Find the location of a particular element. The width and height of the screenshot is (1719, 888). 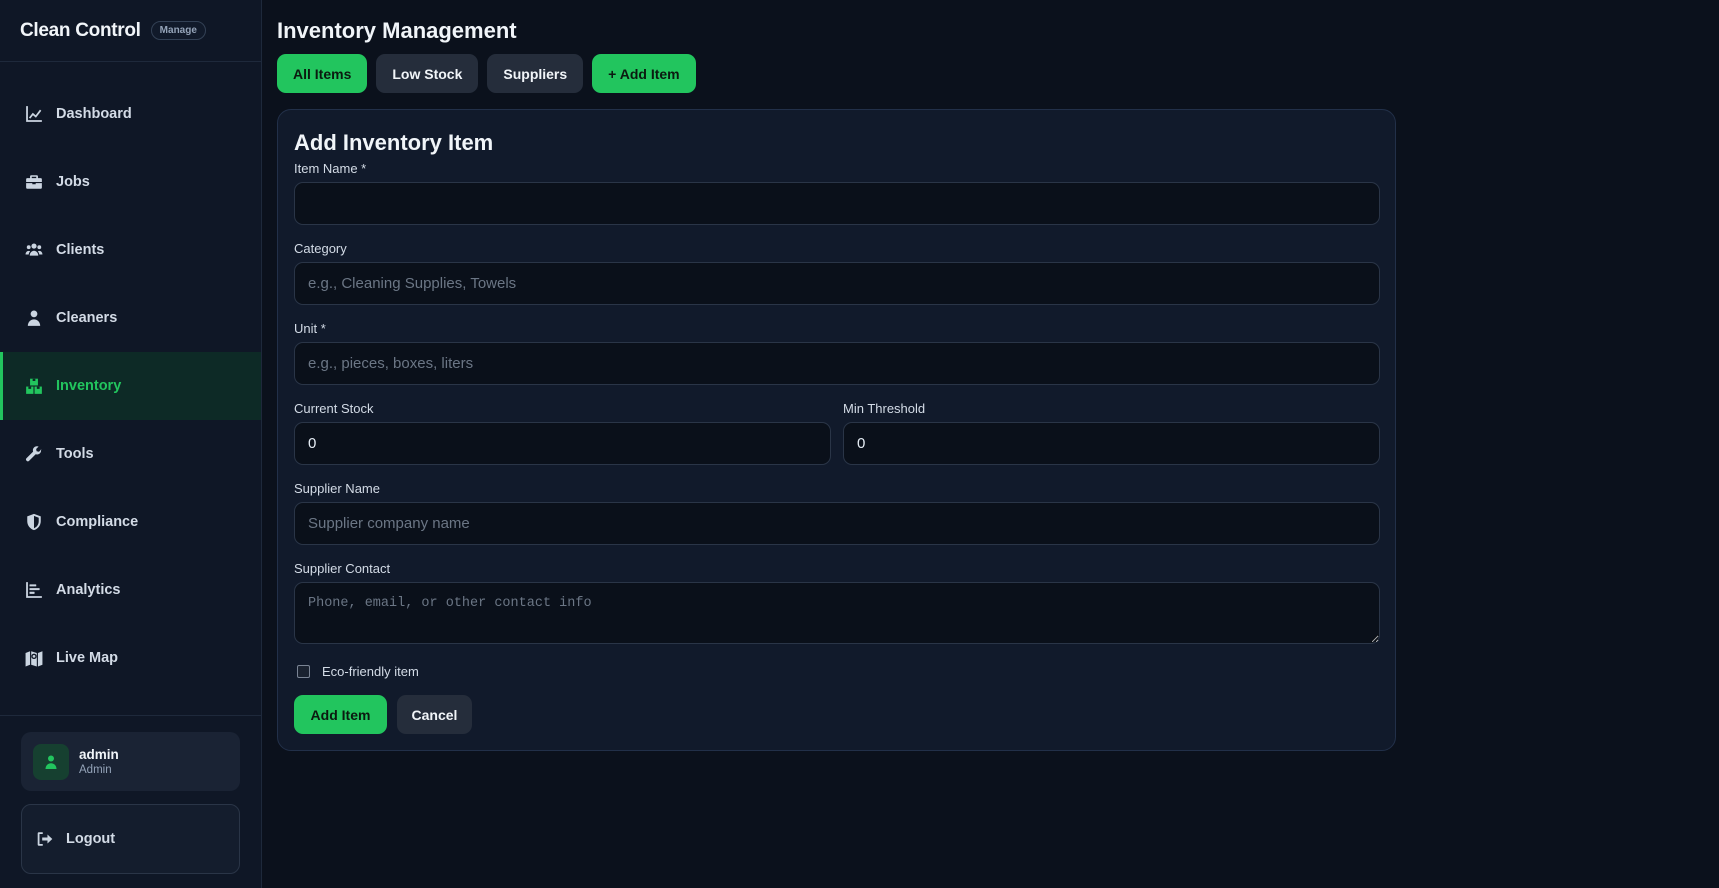

users-icon is located at coordinates (34, 250).